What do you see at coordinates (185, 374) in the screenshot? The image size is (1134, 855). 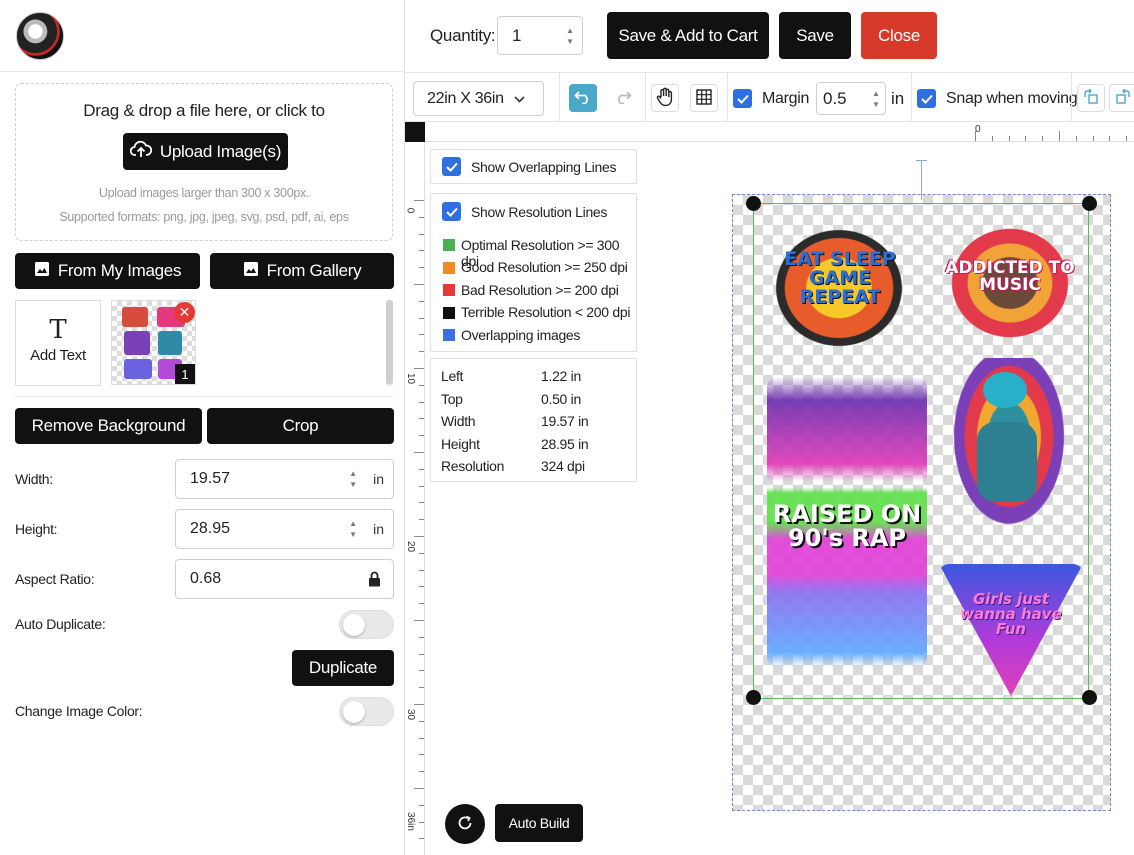 I see `thumbnail-count-badge: 1` at bounding box center [185, 374].